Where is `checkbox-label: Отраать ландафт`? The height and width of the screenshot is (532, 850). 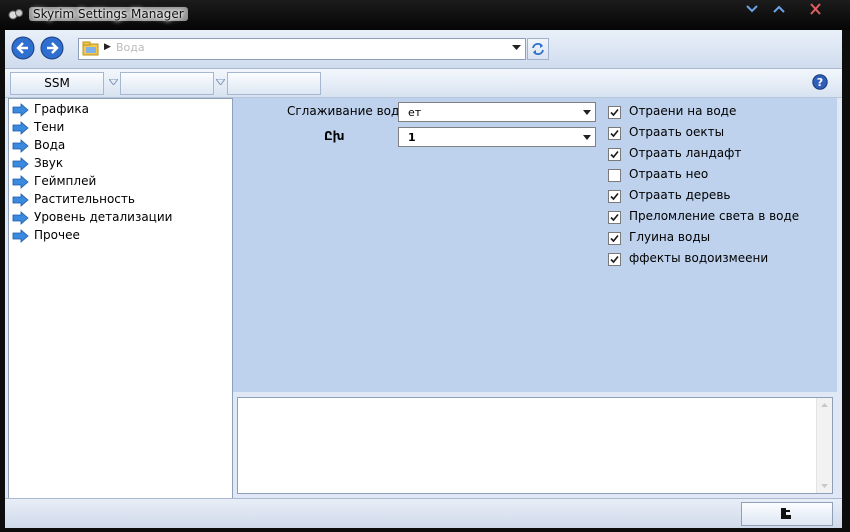
checkbox-label: Отраать ландафт is located at coordinates (685, 153).